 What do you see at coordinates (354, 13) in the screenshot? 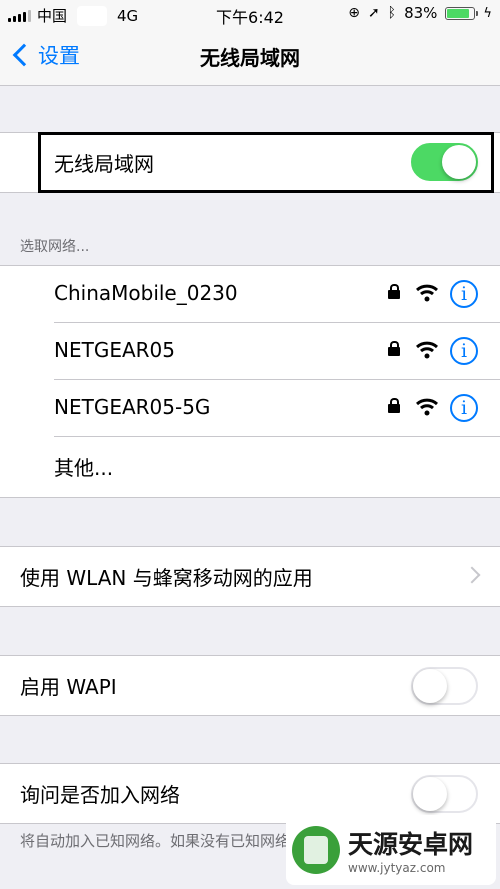
I see `orientation-lock-icon: ⊕` at bounding box center [354, 13].